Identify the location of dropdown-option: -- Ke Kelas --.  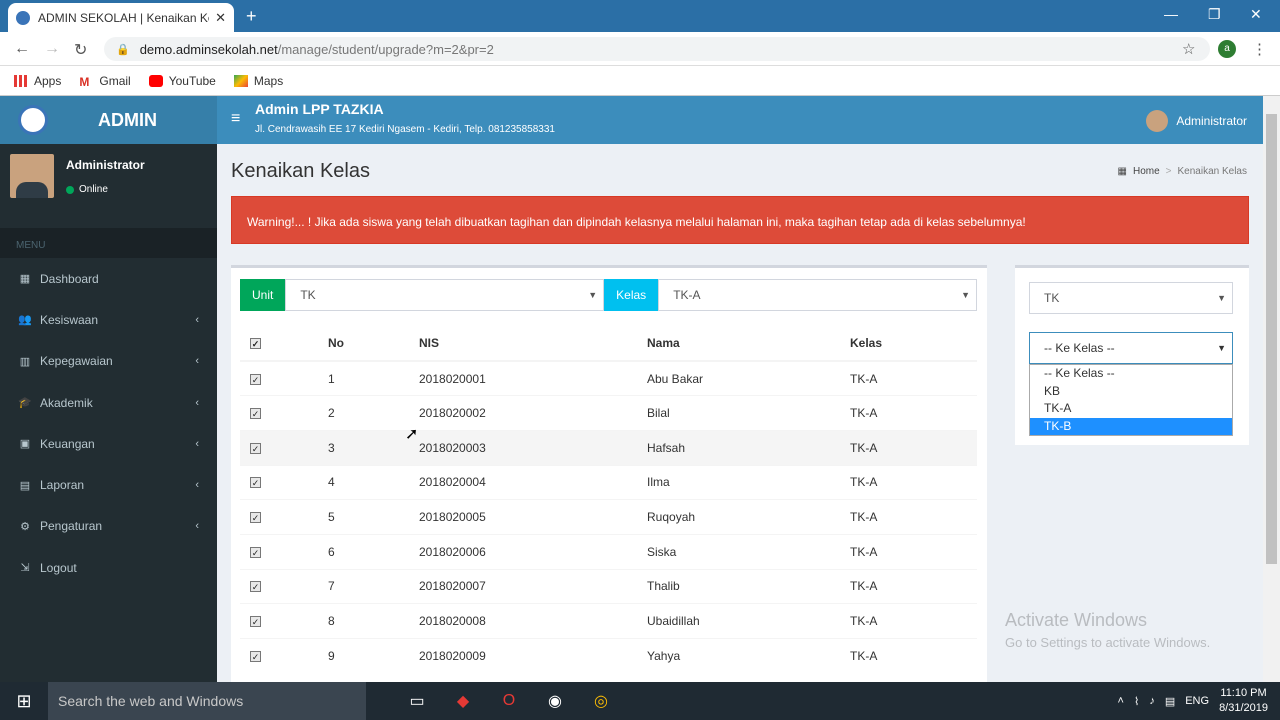
(1131, 374).